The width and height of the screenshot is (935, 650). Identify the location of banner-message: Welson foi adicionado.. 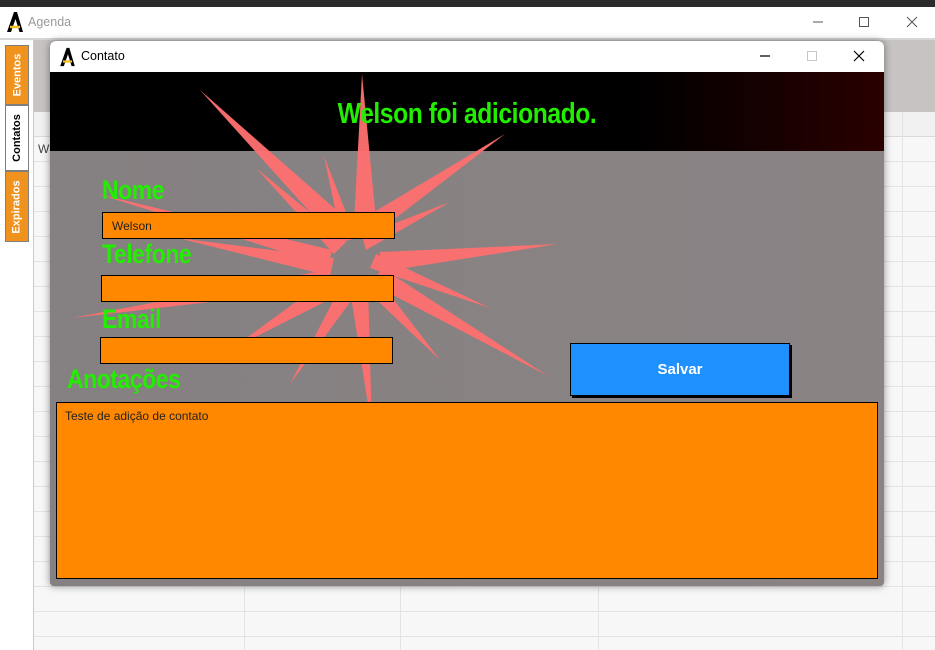
(467, 114).